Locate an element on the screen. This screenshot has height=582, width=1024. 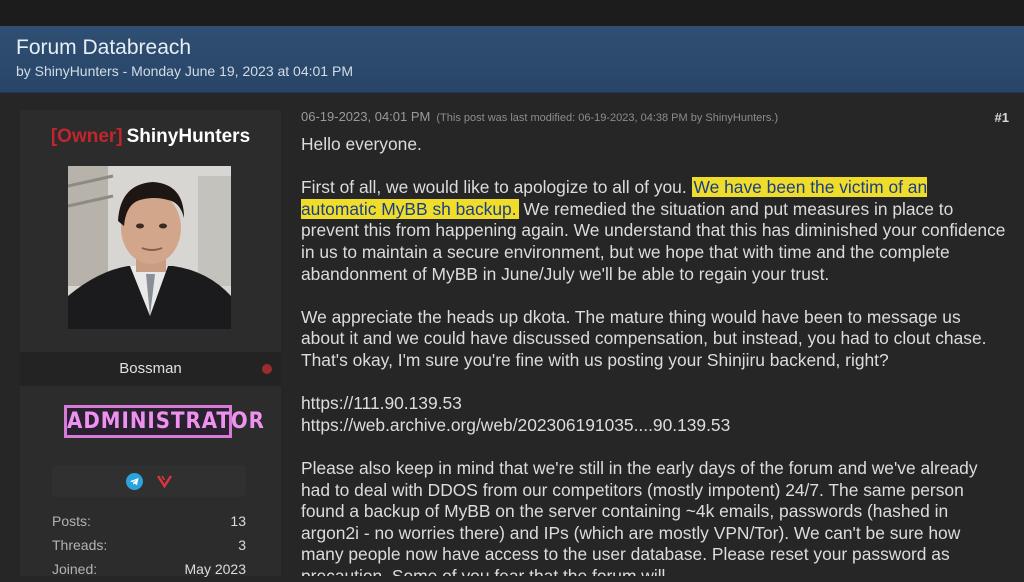
stat-row-threads: Threads: 3 is located at coordinates (149, 546).